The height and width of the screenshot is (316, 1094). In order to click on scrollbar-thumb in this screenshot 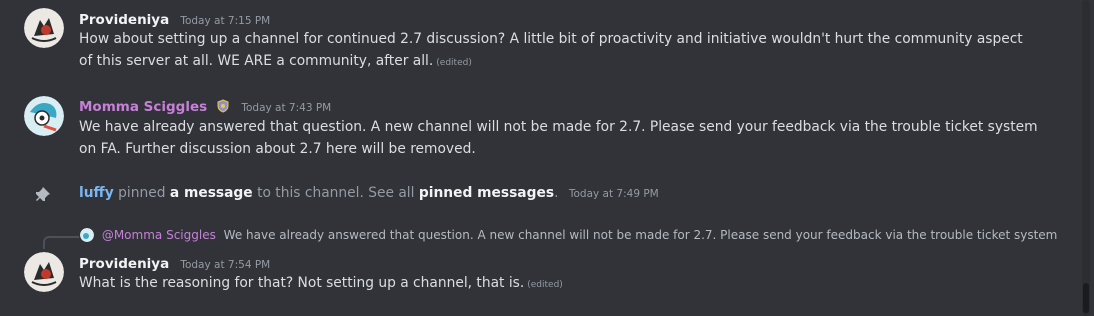, I will do `click(1086, 298)`.